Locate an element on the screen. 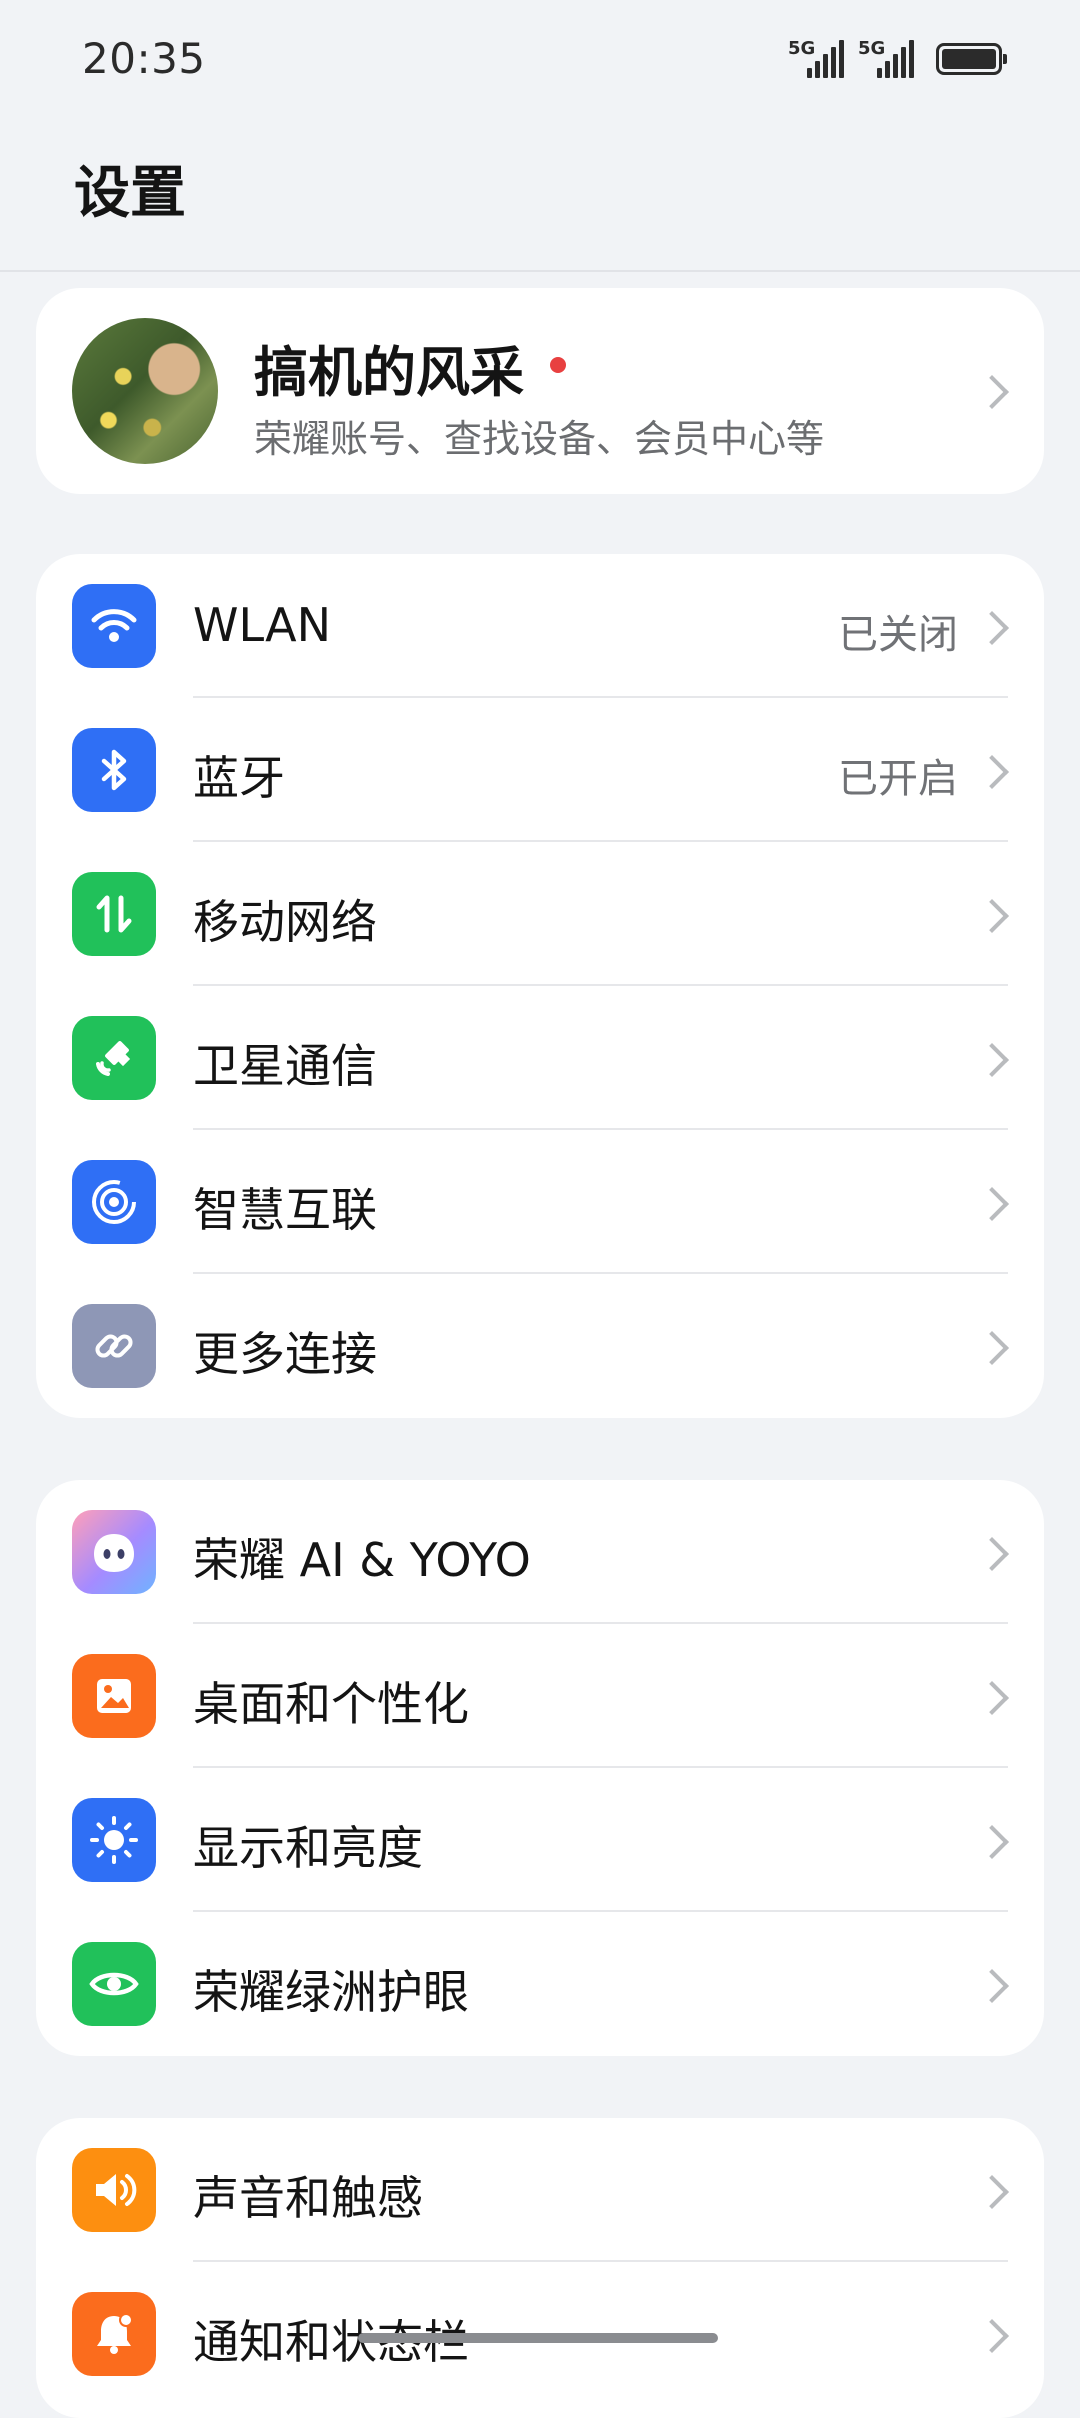 Image resolution: width=1080 pixels, height=2418 pixels. settings-item-label: 卫星通信 is located at coordinates (285, 1066).